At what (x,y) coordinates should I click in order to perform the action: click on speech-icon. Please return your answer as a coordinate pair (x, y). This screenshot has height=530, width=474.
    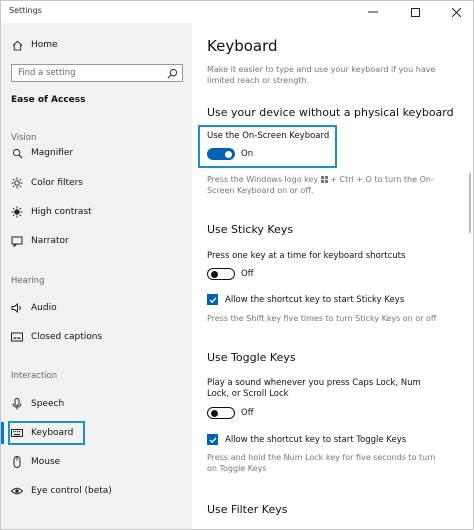
    Looking at the image, I should click on (17, 404).